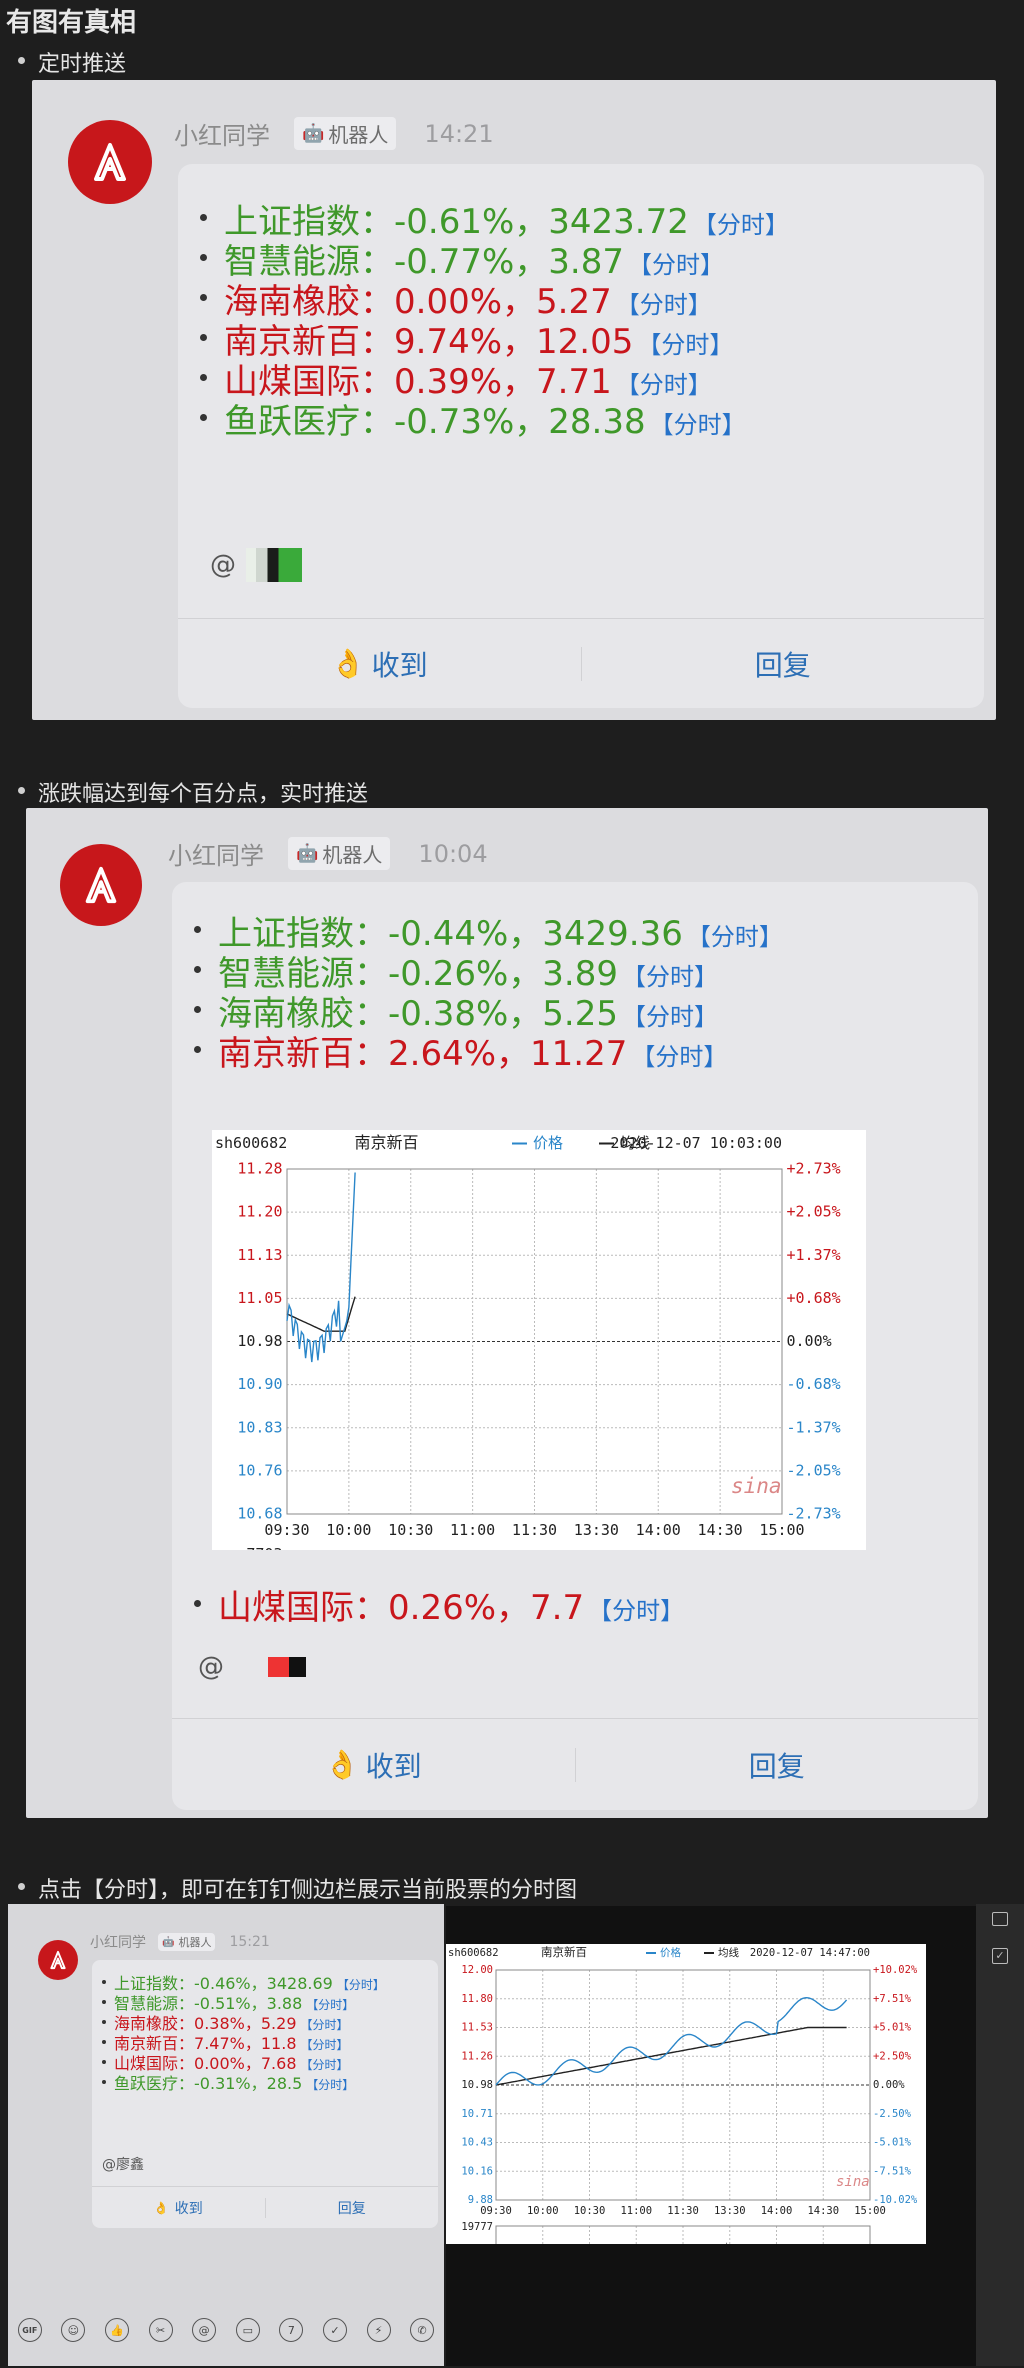  I want to click on stock-row: 上证指数： -0.46%， 3428.69 【分时】, so click(238, 1981).